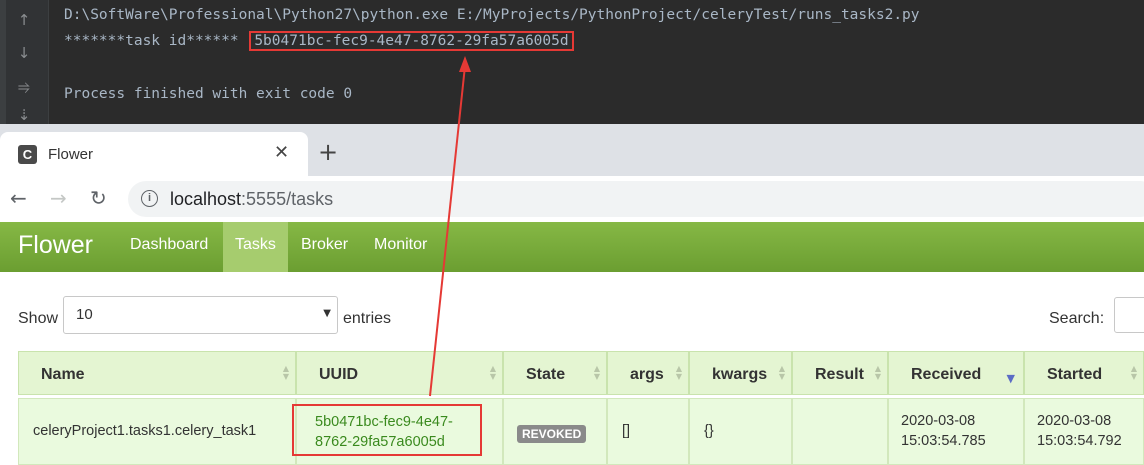 The height and width of the screenshot is (465, 1144). Describe the element at coordinates (447, 231) in the screenshot. I see `arrow-line` at that location.